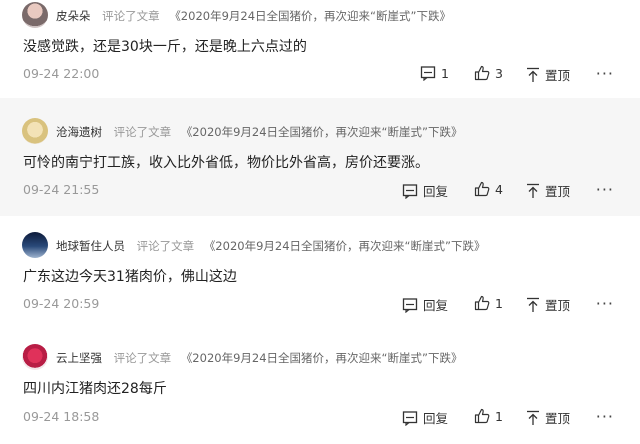  Describe the element at coordinates (226, 163) in the screenshot. I see `comment-text: 可怜的南宁打工族，收入比外省低，物价比外省高，房价还要涨。` at that location.